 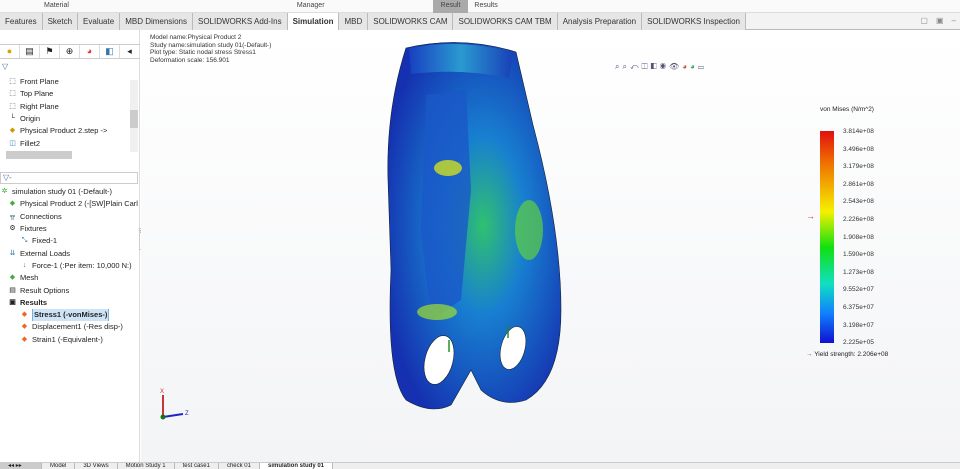 I want to click on results-button: Results, so click(x=485, y=6).